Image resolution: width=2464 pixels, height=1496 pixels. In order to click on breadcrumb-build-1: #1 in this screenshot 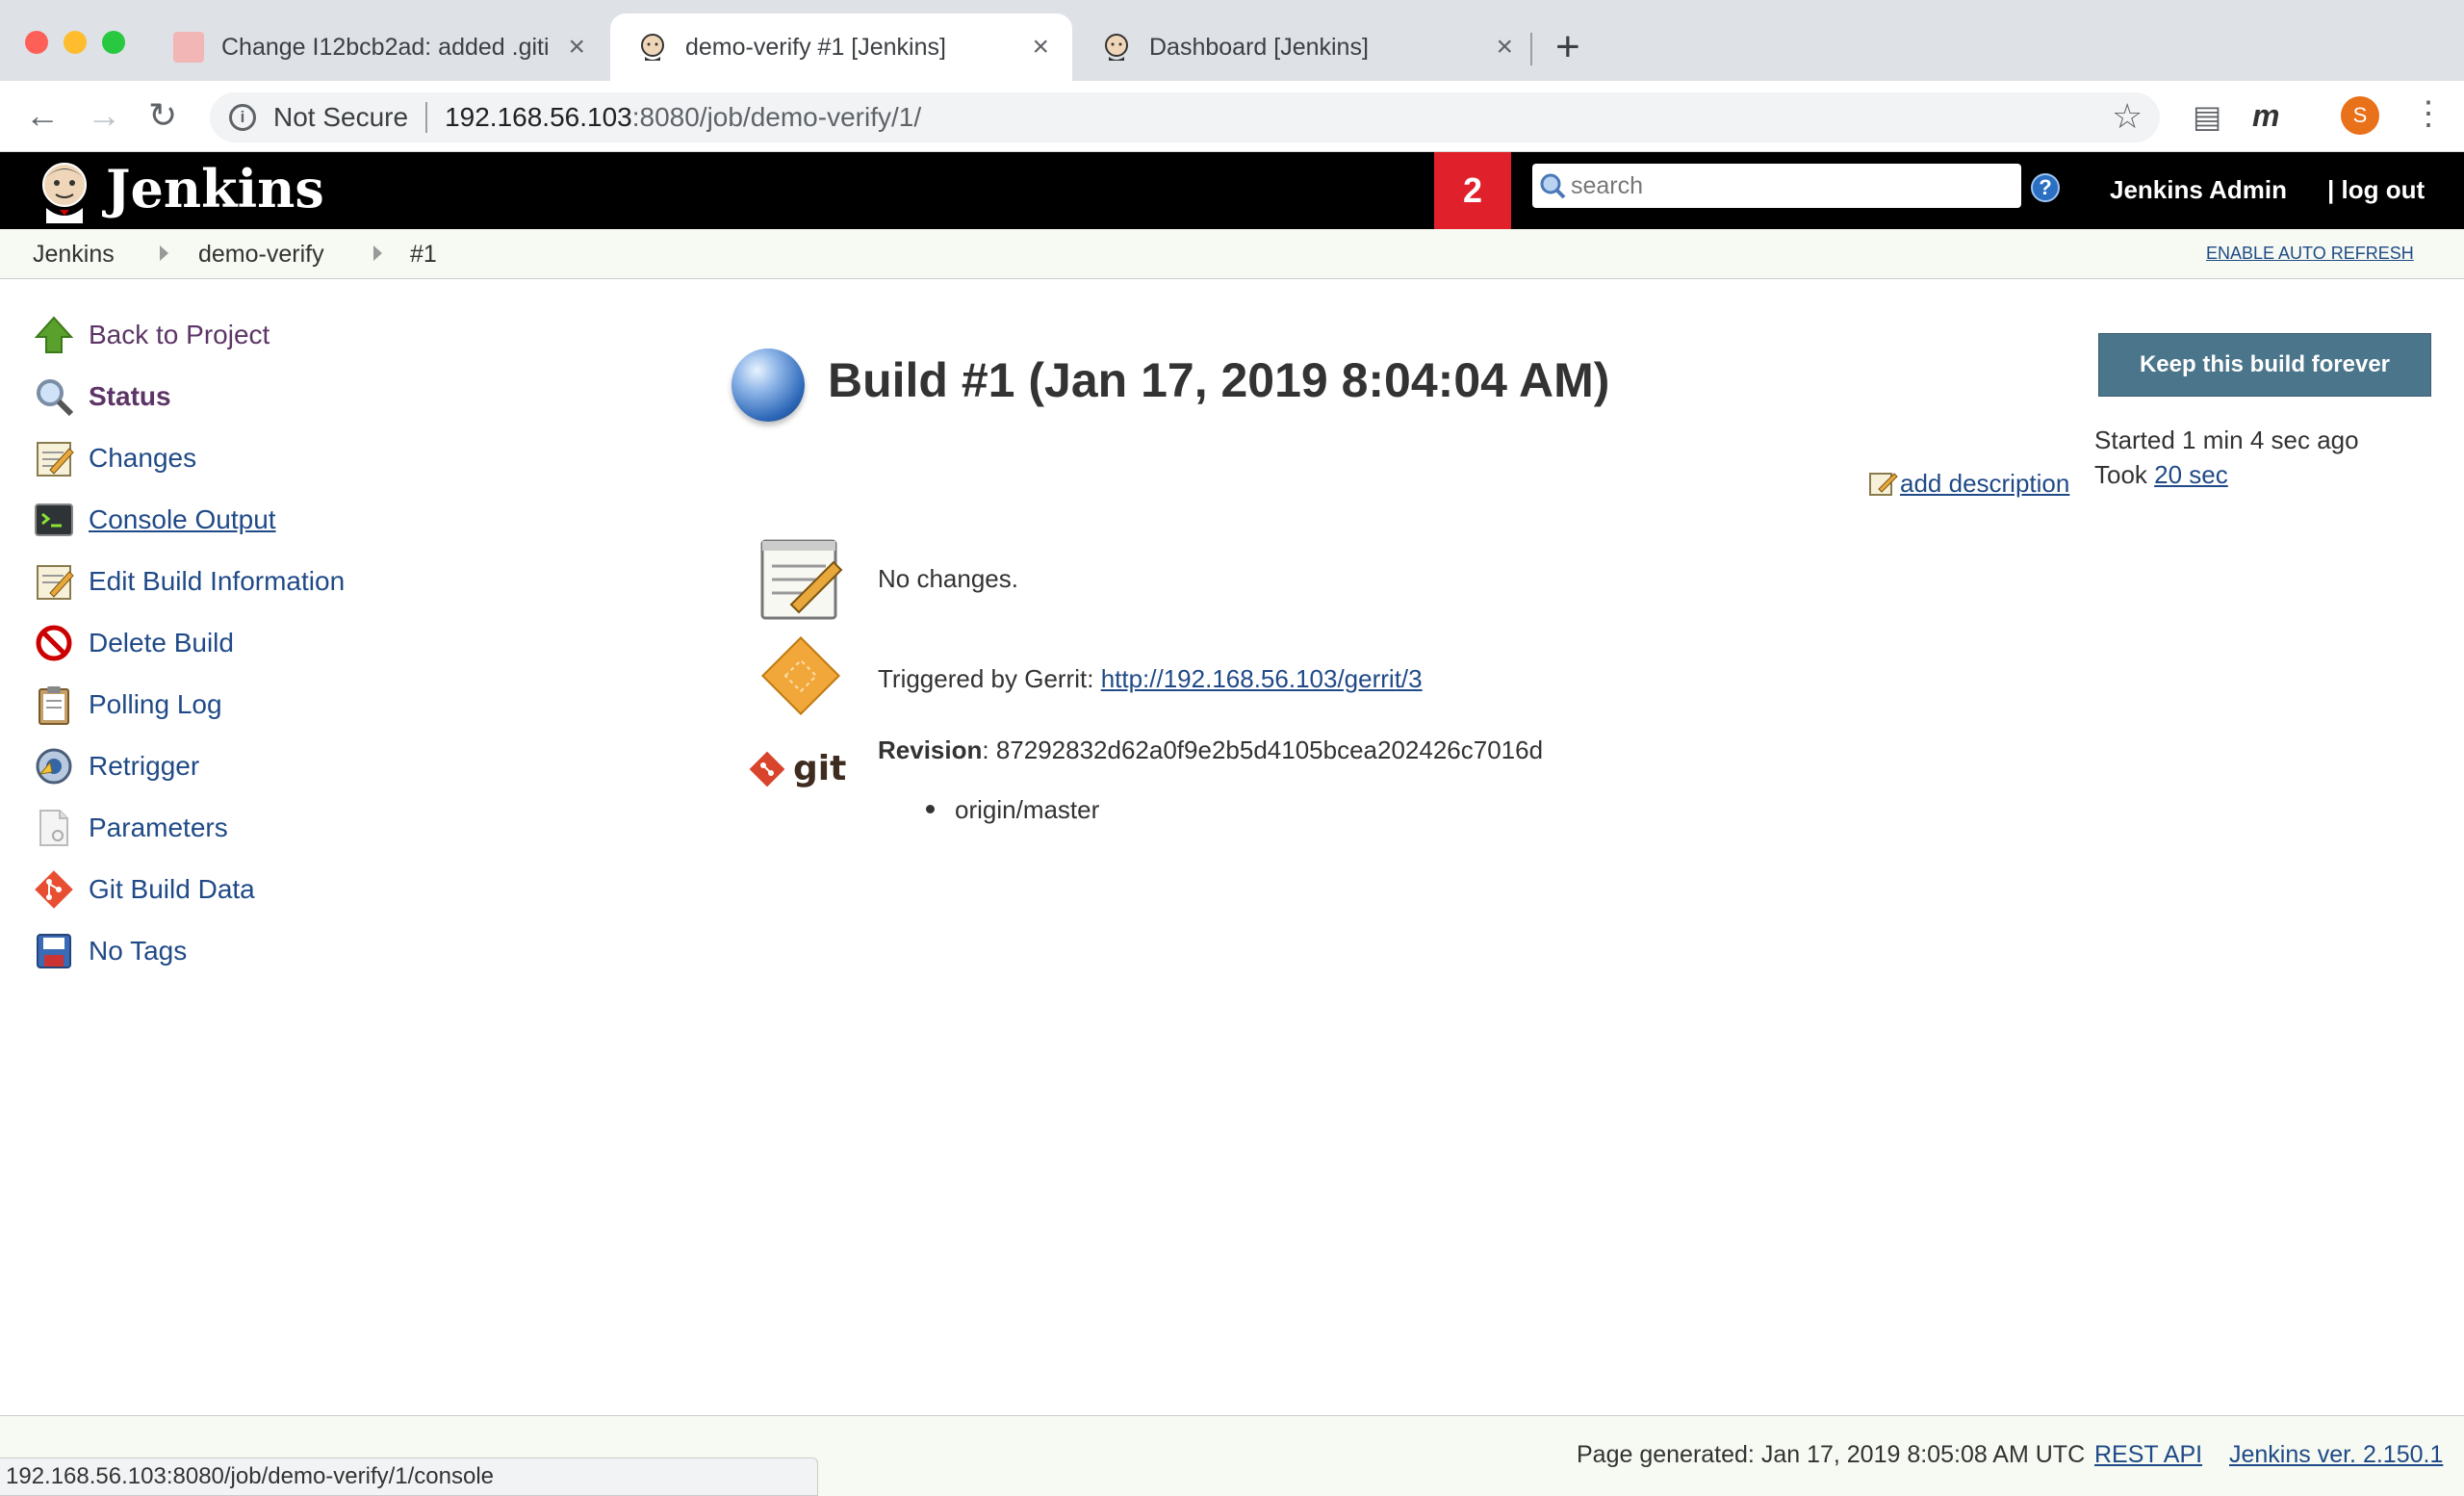, I will do `click(423, 255)`.